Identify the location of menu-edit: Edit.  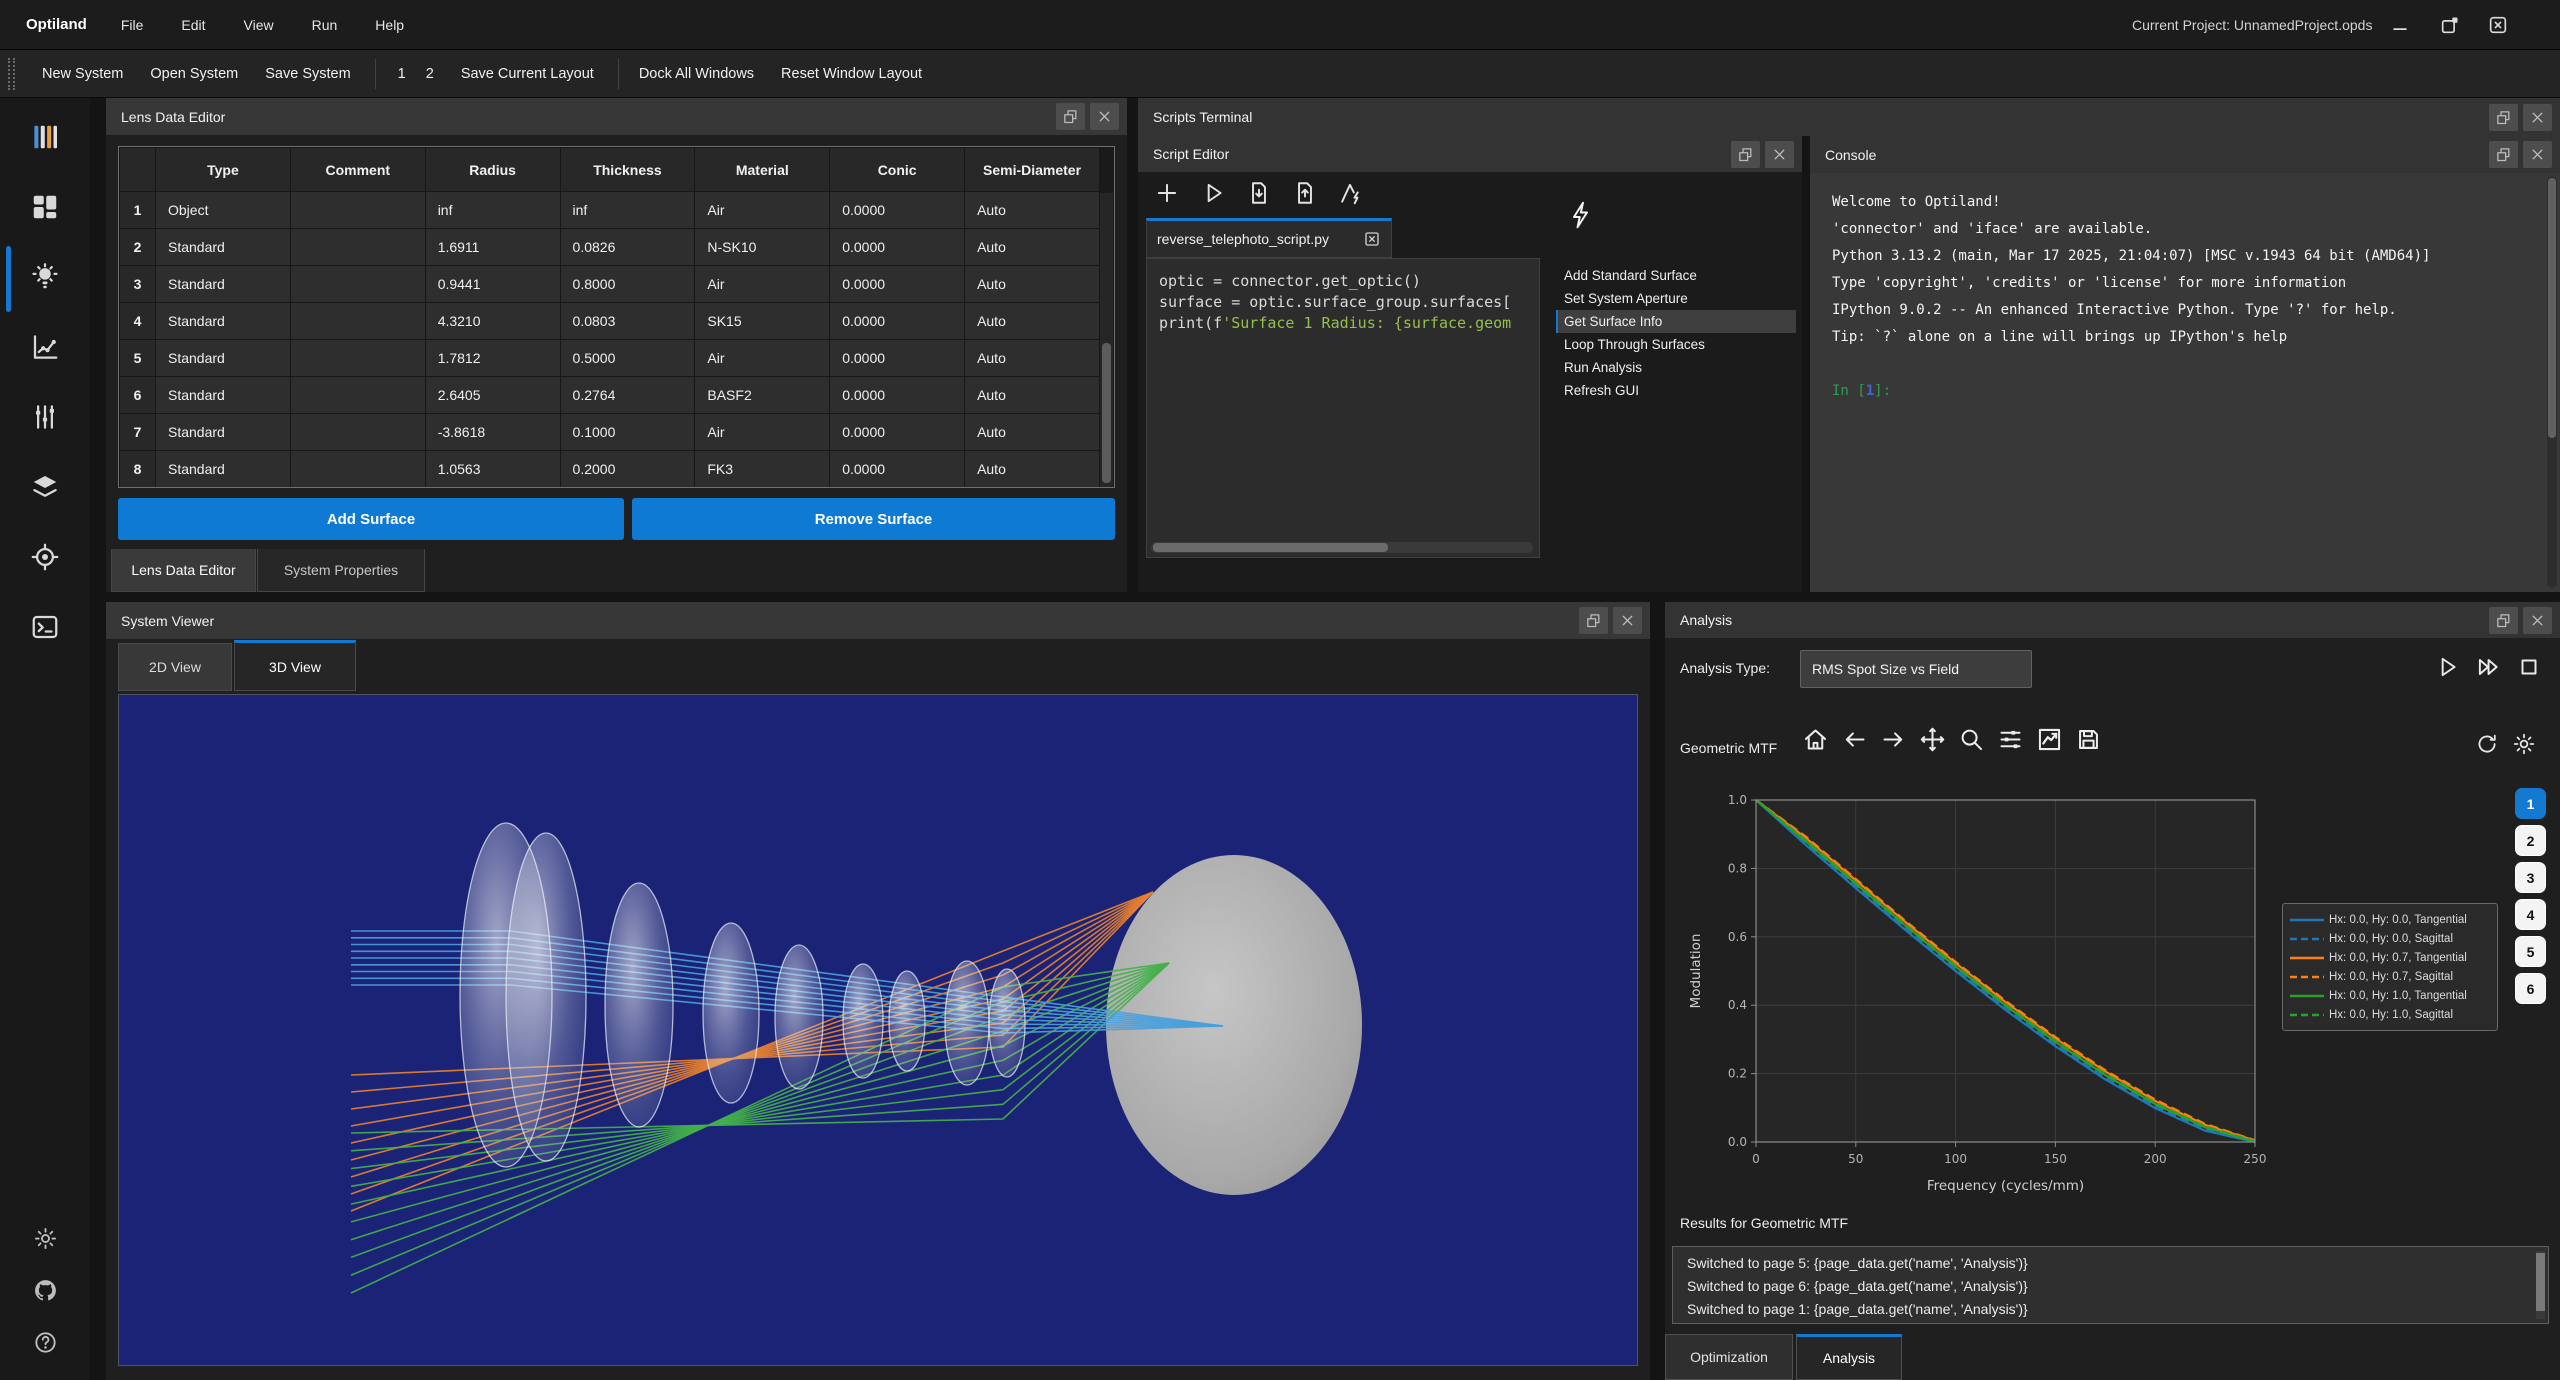
(193, 25).